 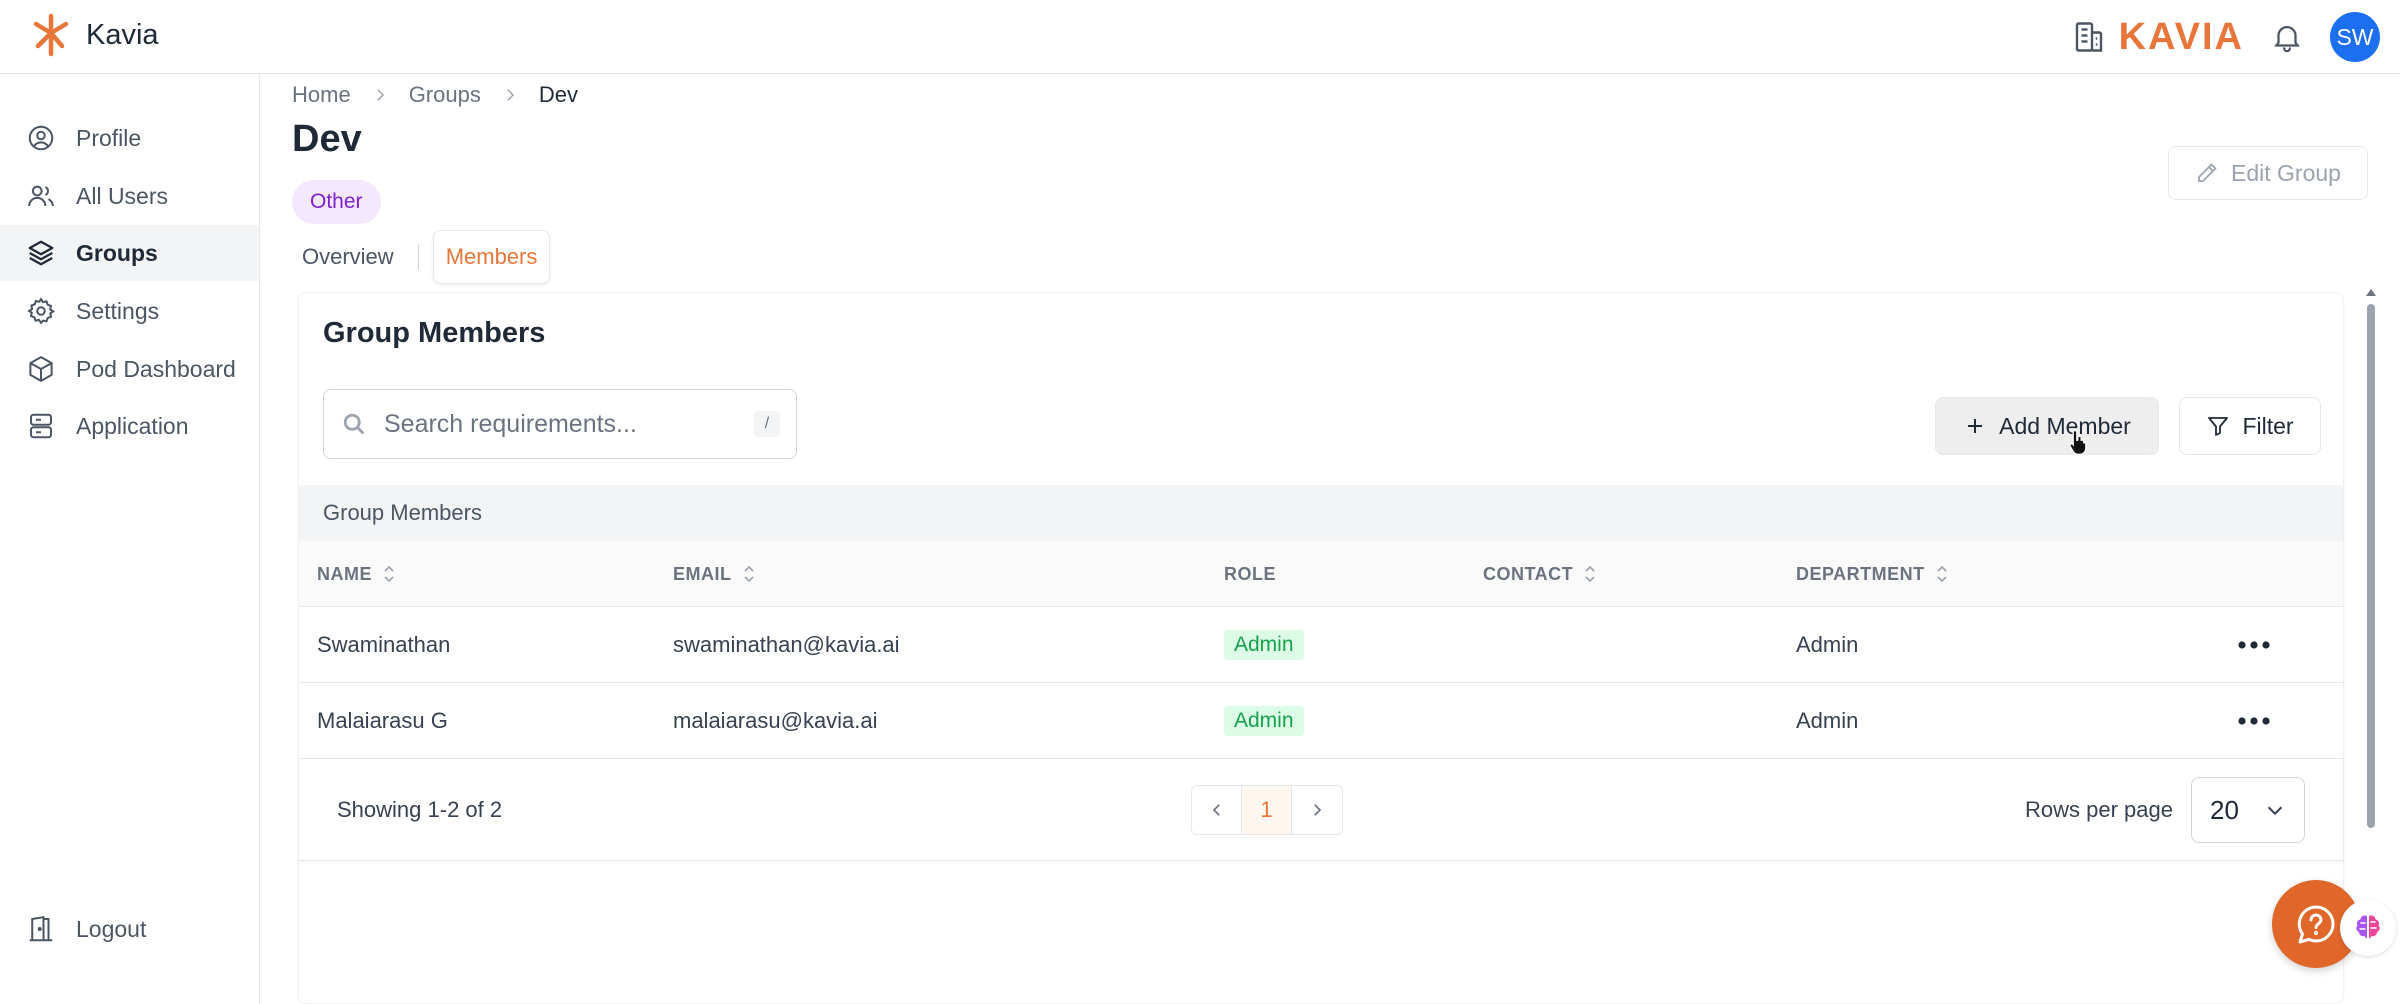 I want to click on sidebar-item-label: Profile, so click(x=109, y=137).